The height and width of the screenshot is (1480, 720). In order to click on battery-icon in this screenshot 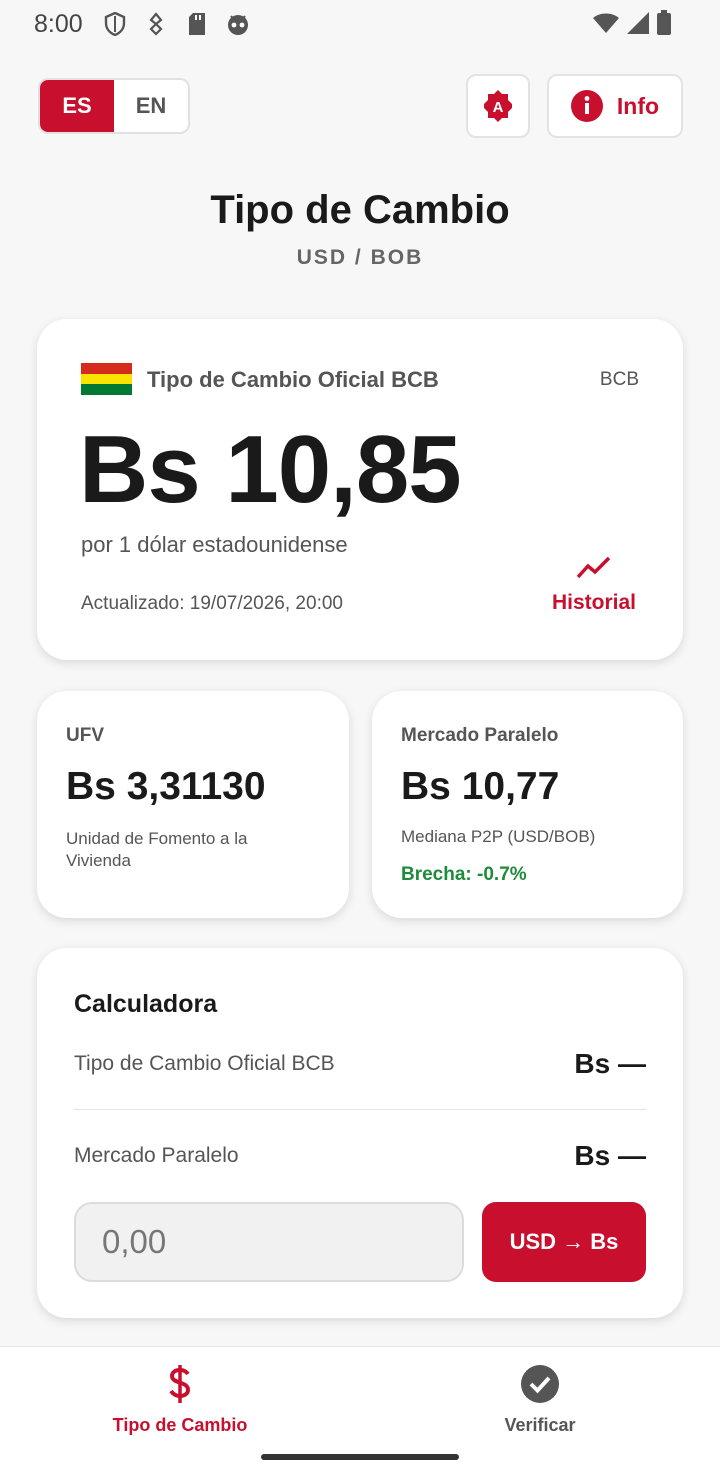, I will do `click(664, 22)`.